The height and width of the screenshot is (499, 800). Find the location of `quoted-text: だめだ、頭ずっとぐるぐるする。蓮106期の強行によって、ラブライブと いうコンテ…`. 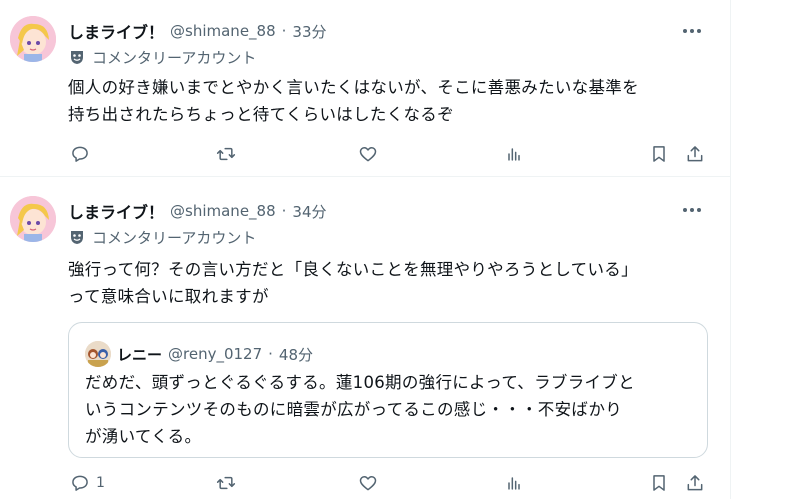

quoted-text: だめだ、頭ずっとぐるぐるする。蓮106期の強行によって、ラブライブと いうコンテ… is located at coordinates (390, 409).